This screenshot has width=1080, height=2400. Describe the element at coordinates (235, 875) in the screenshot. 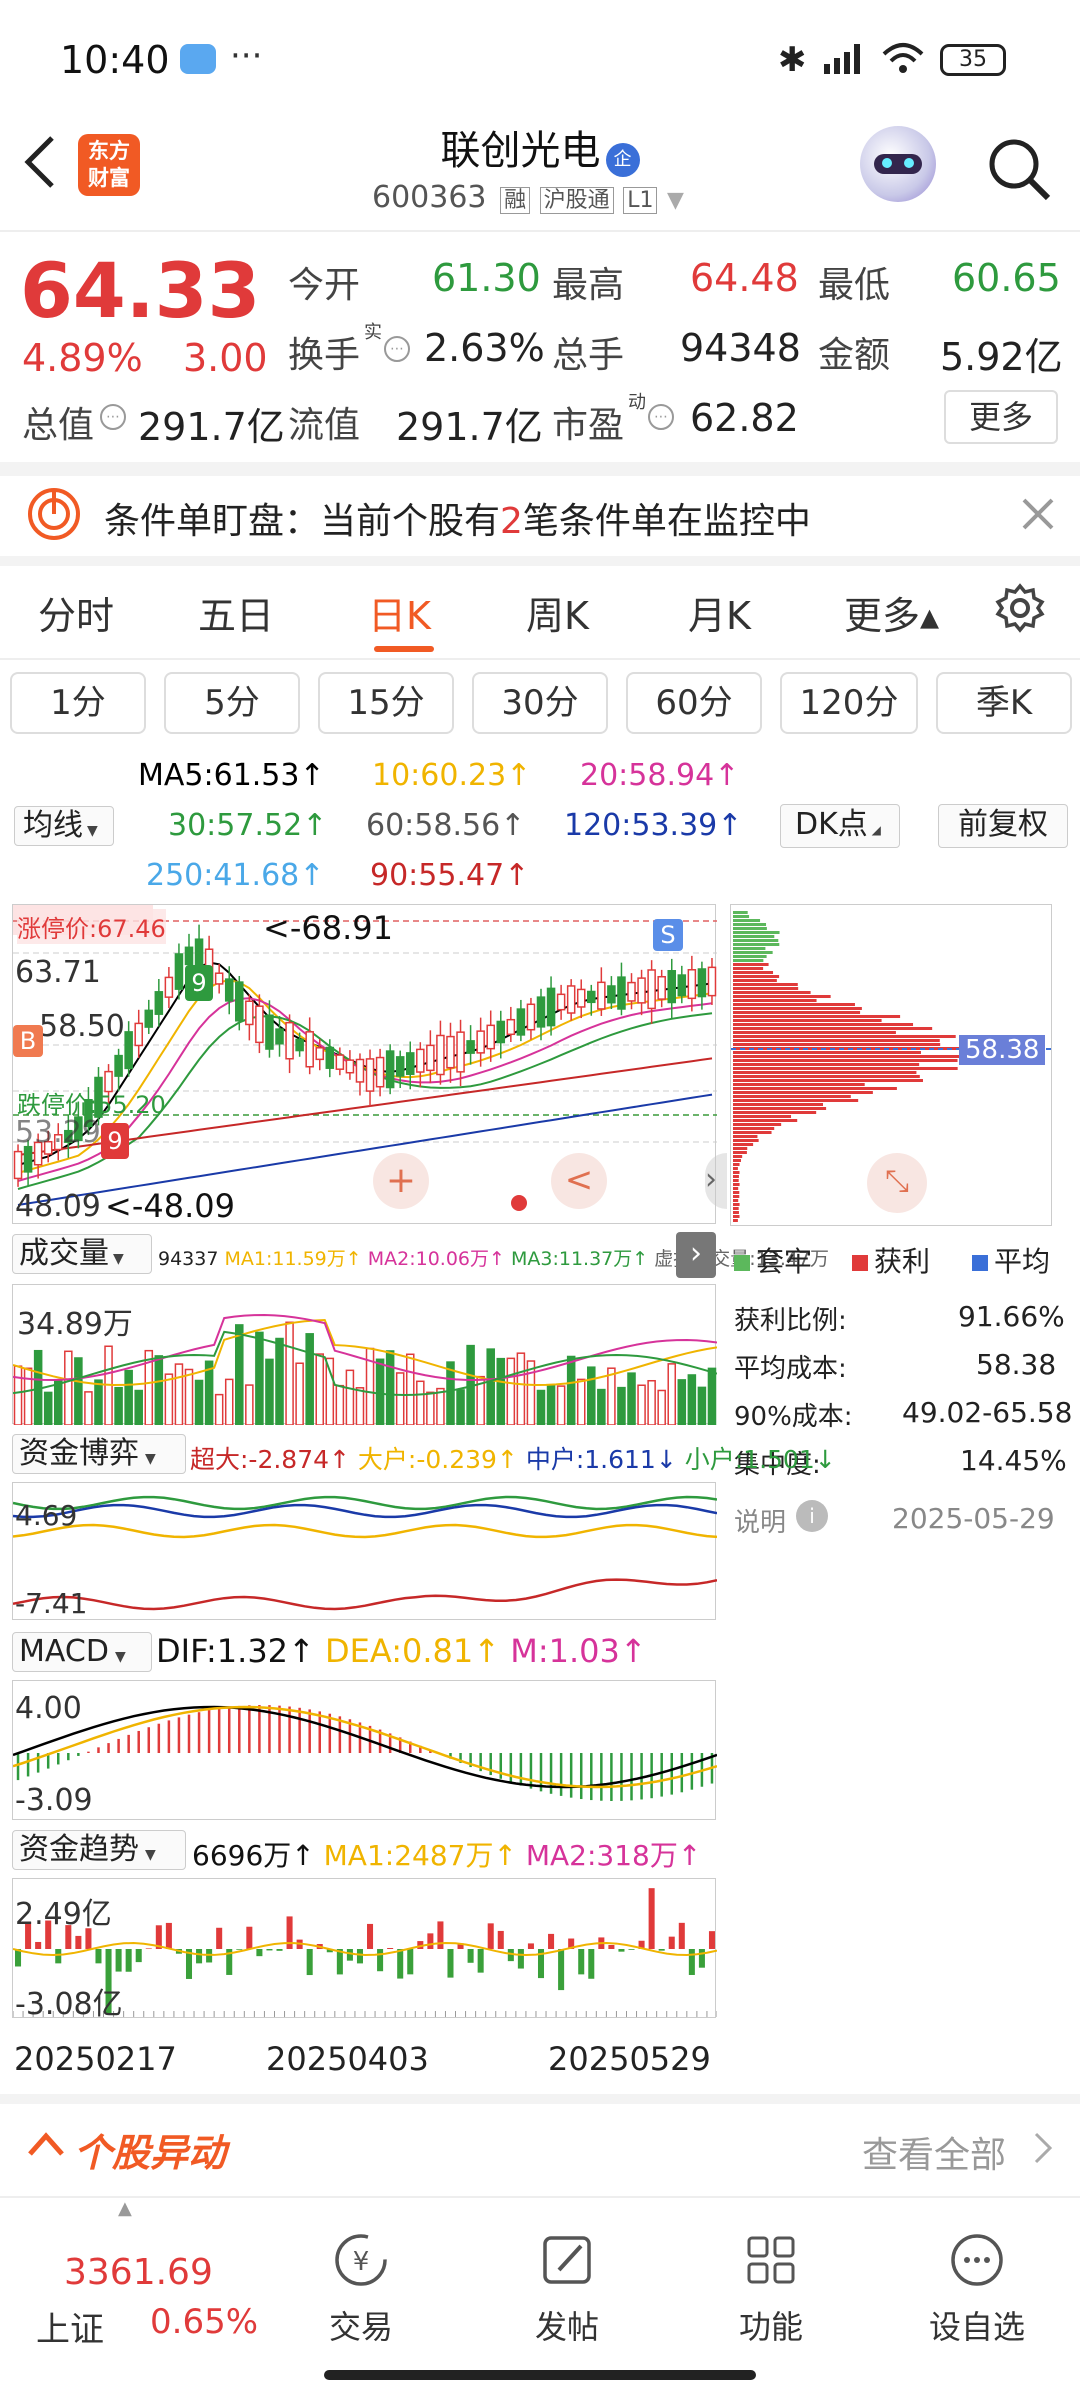

I see `ma250-value: 250:41.68↑` at that location.